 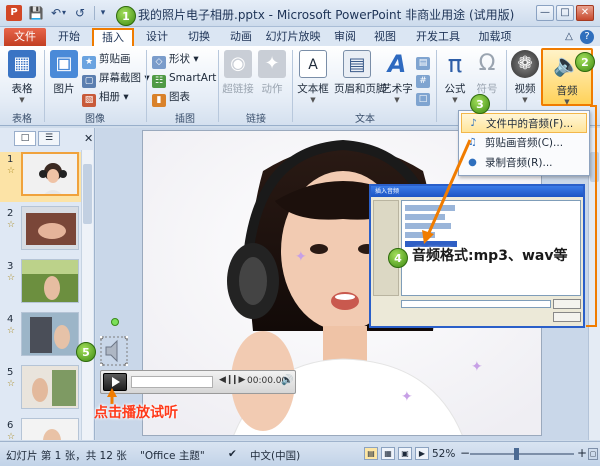 What do you see at coordinates (88, 138) in the screenshot?
I see `close-icon: ✕` at bounding box center [88, 138].